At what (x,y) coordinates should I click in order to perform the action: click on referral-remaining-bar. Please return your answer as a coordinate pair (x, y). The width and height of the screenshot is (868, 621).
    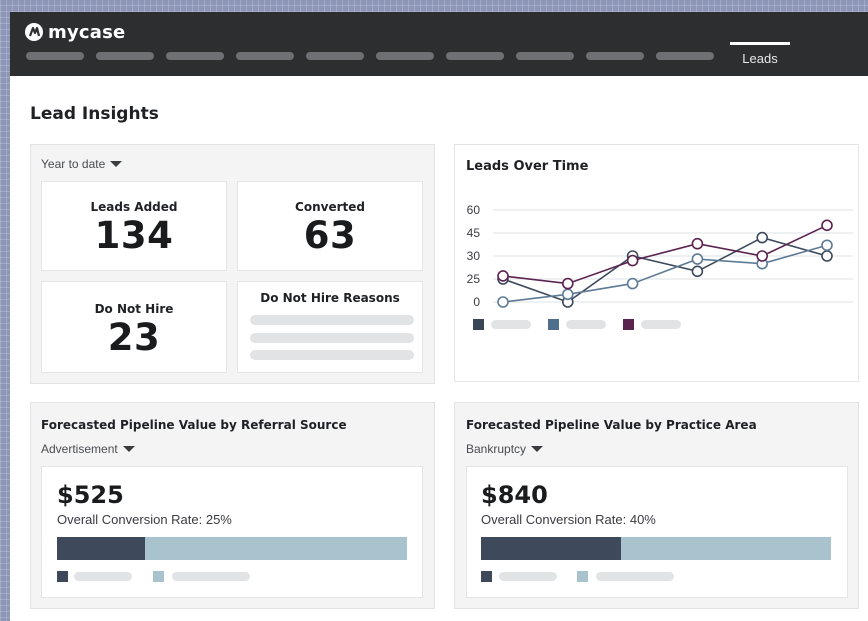
    Looking at the image, I should click on (276, 548).